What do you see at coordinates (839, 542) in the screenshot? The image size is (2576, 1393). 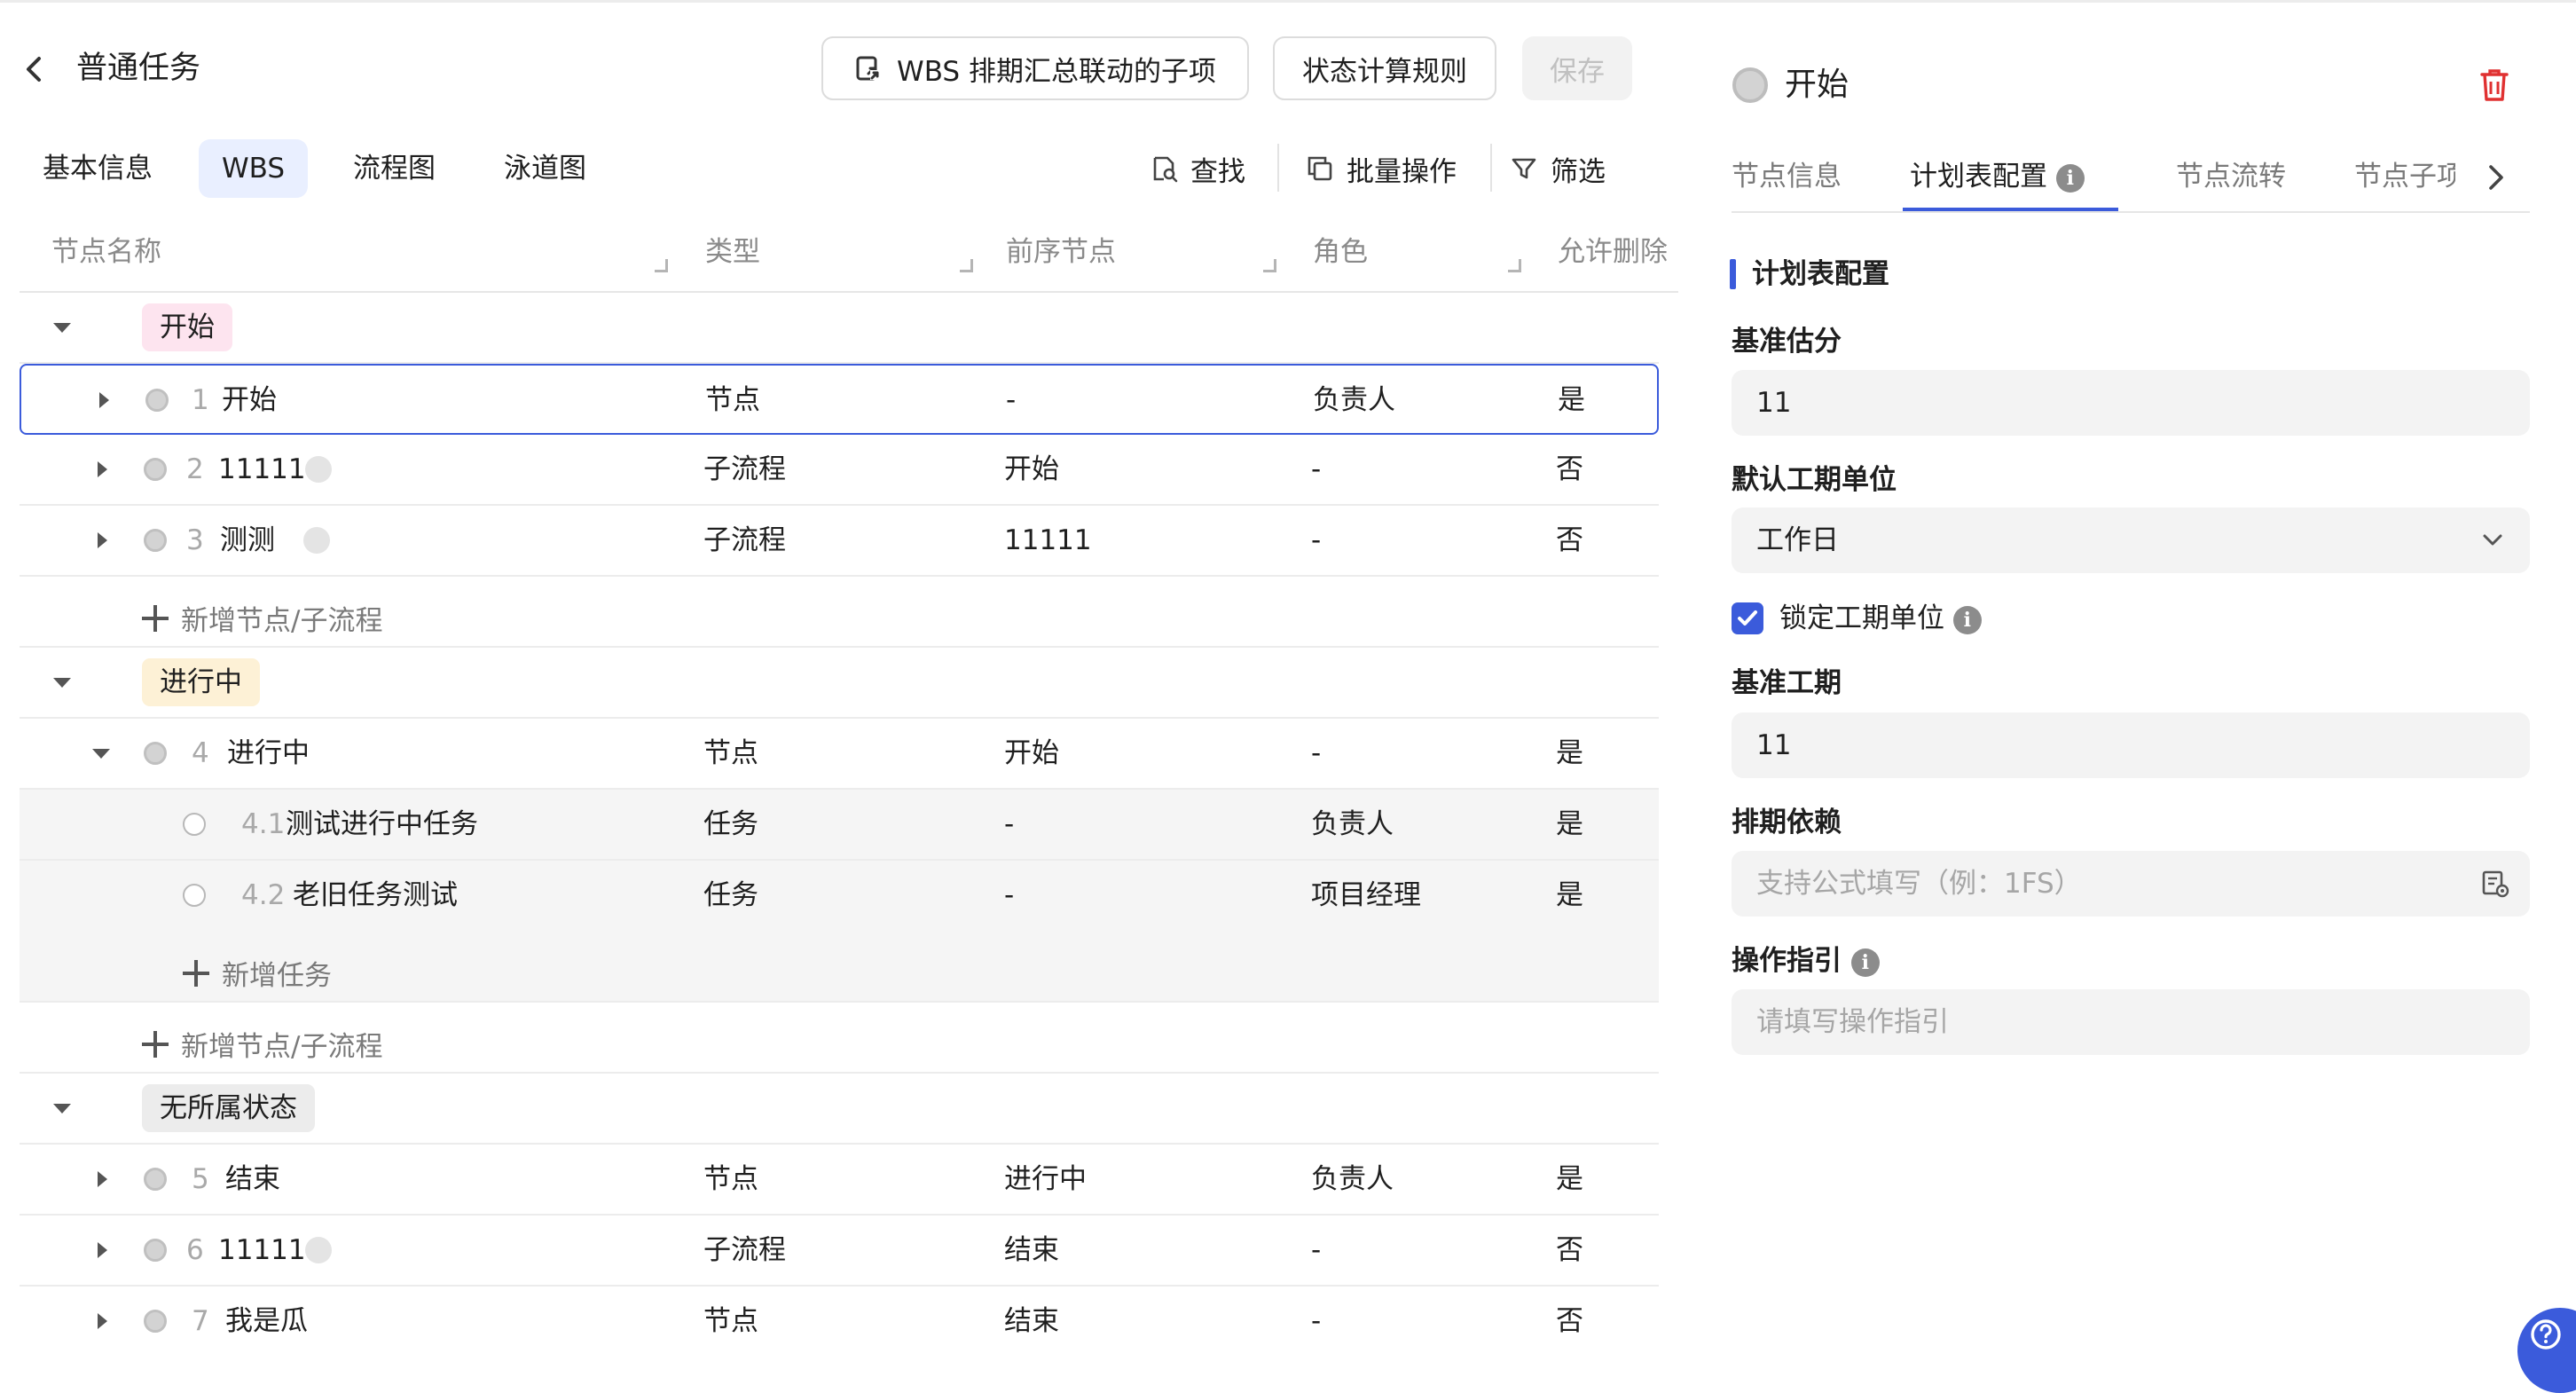 I see `table-row: 3 测测 子流程 11111 - 否` at bounding box center [839, 542].